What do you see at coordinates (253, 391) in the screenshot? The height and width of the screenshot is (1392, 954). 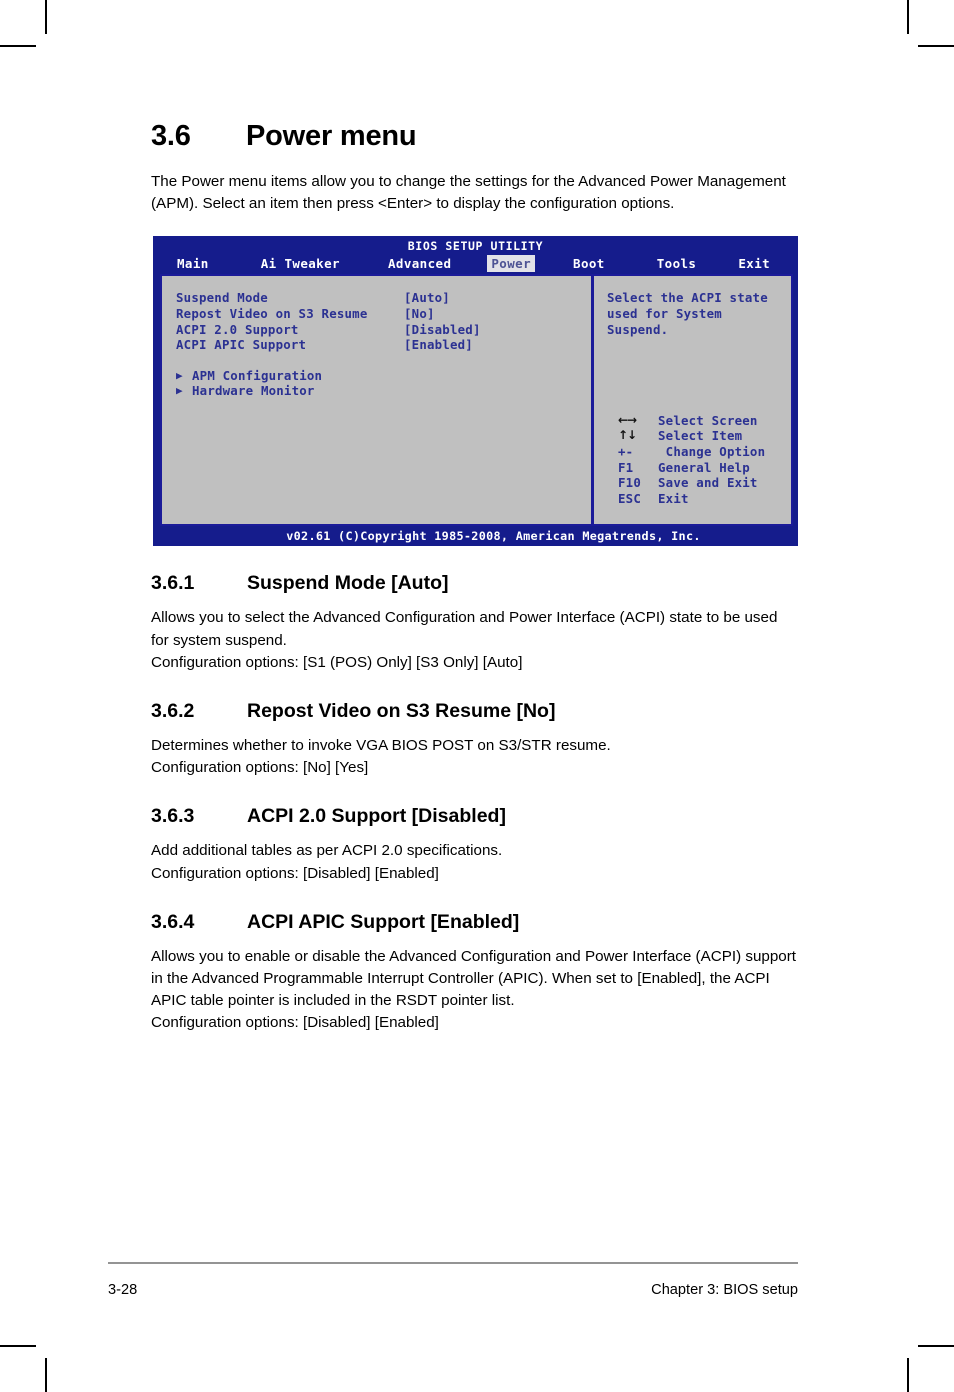 I see `bios-submenu-label: Hardware Monitor` at bounding box center [253, 391].